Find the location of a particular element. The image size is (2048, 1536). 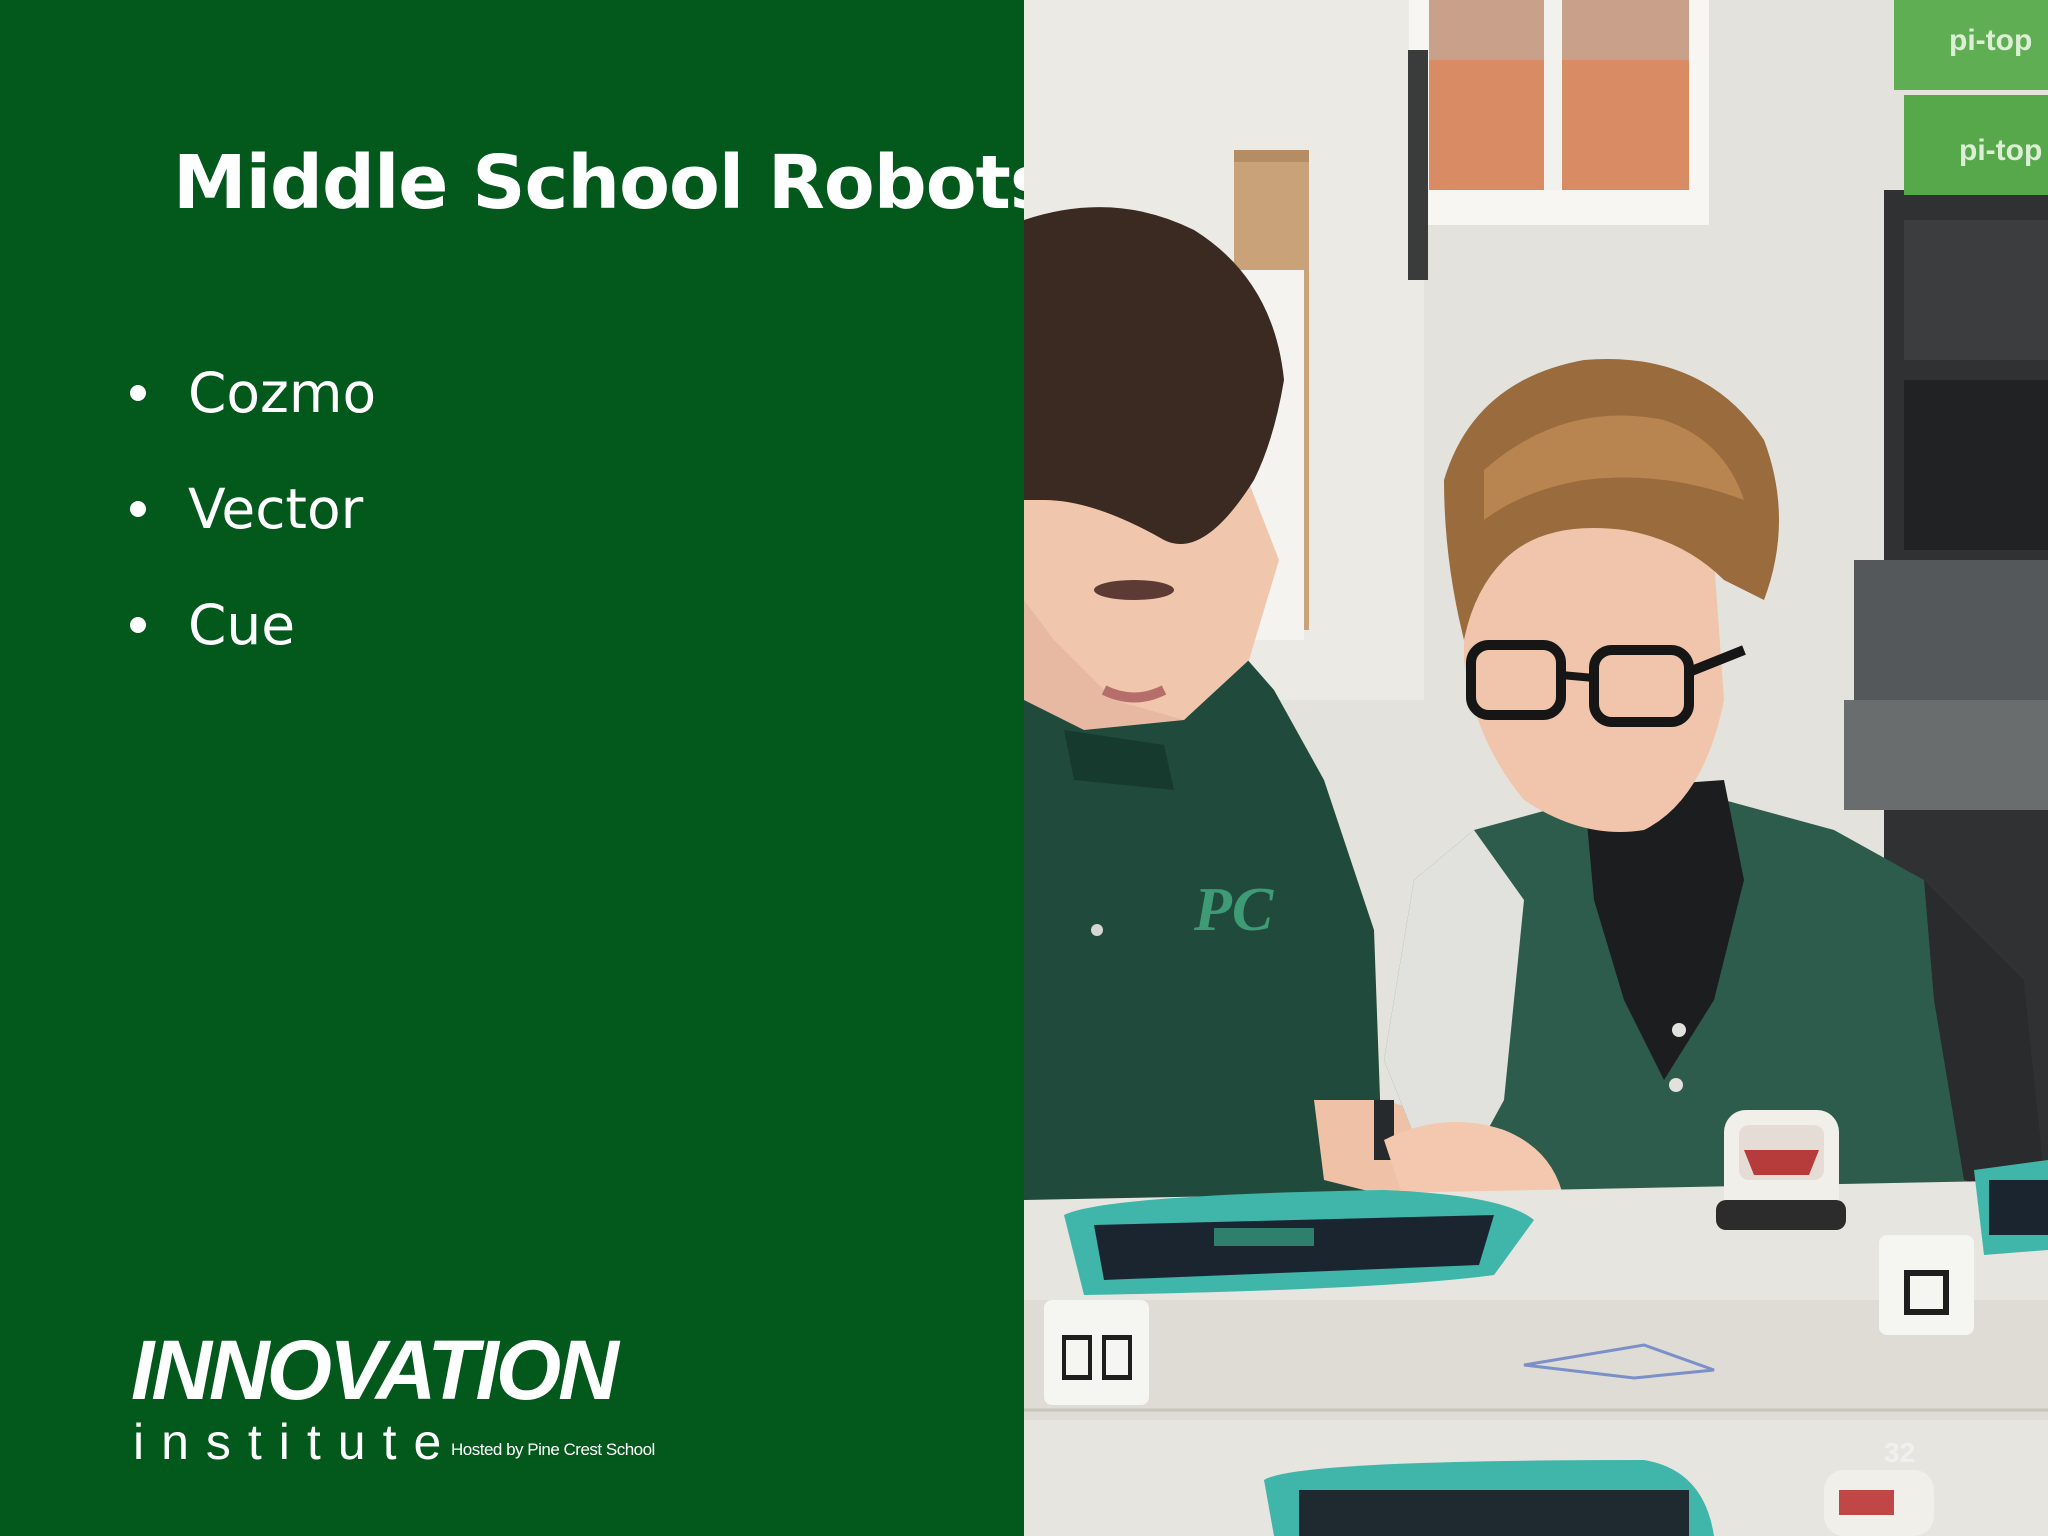

bullet-item-vector: Vector is located at coordinates (249, 509).